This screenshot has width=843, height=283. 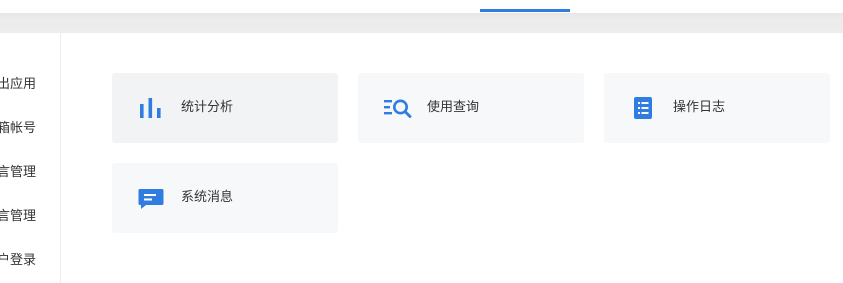 I want to click on bar-chart-icon, so click(x=151, y=108).